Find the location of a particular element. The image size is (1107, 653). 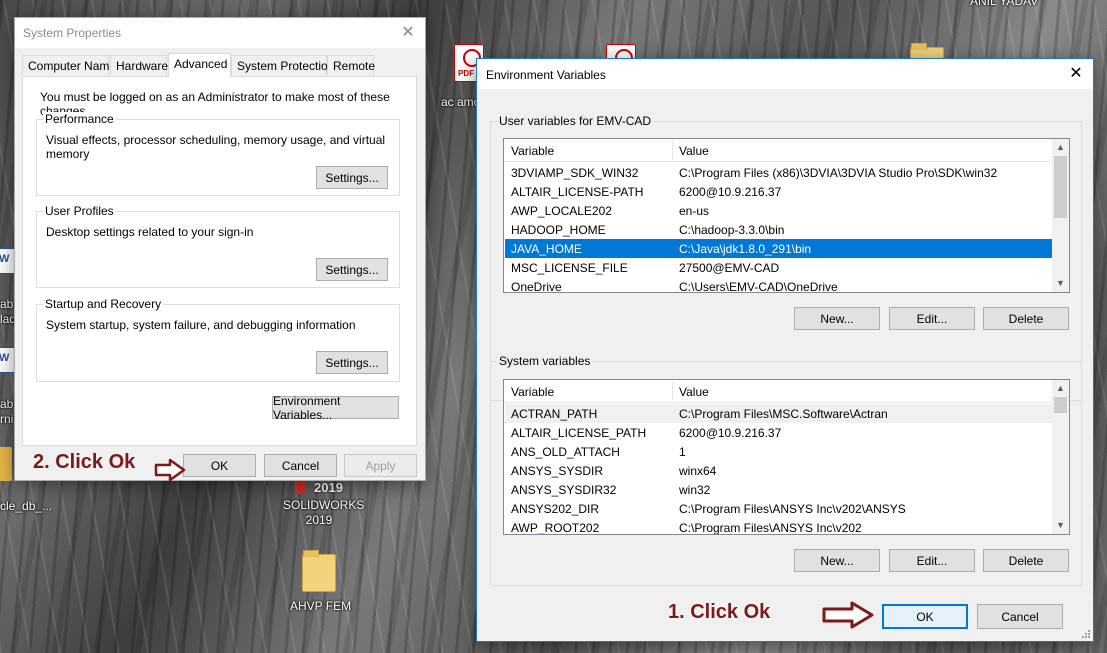

solidworks-badge: 2019 is located at coordinates (328, 487).